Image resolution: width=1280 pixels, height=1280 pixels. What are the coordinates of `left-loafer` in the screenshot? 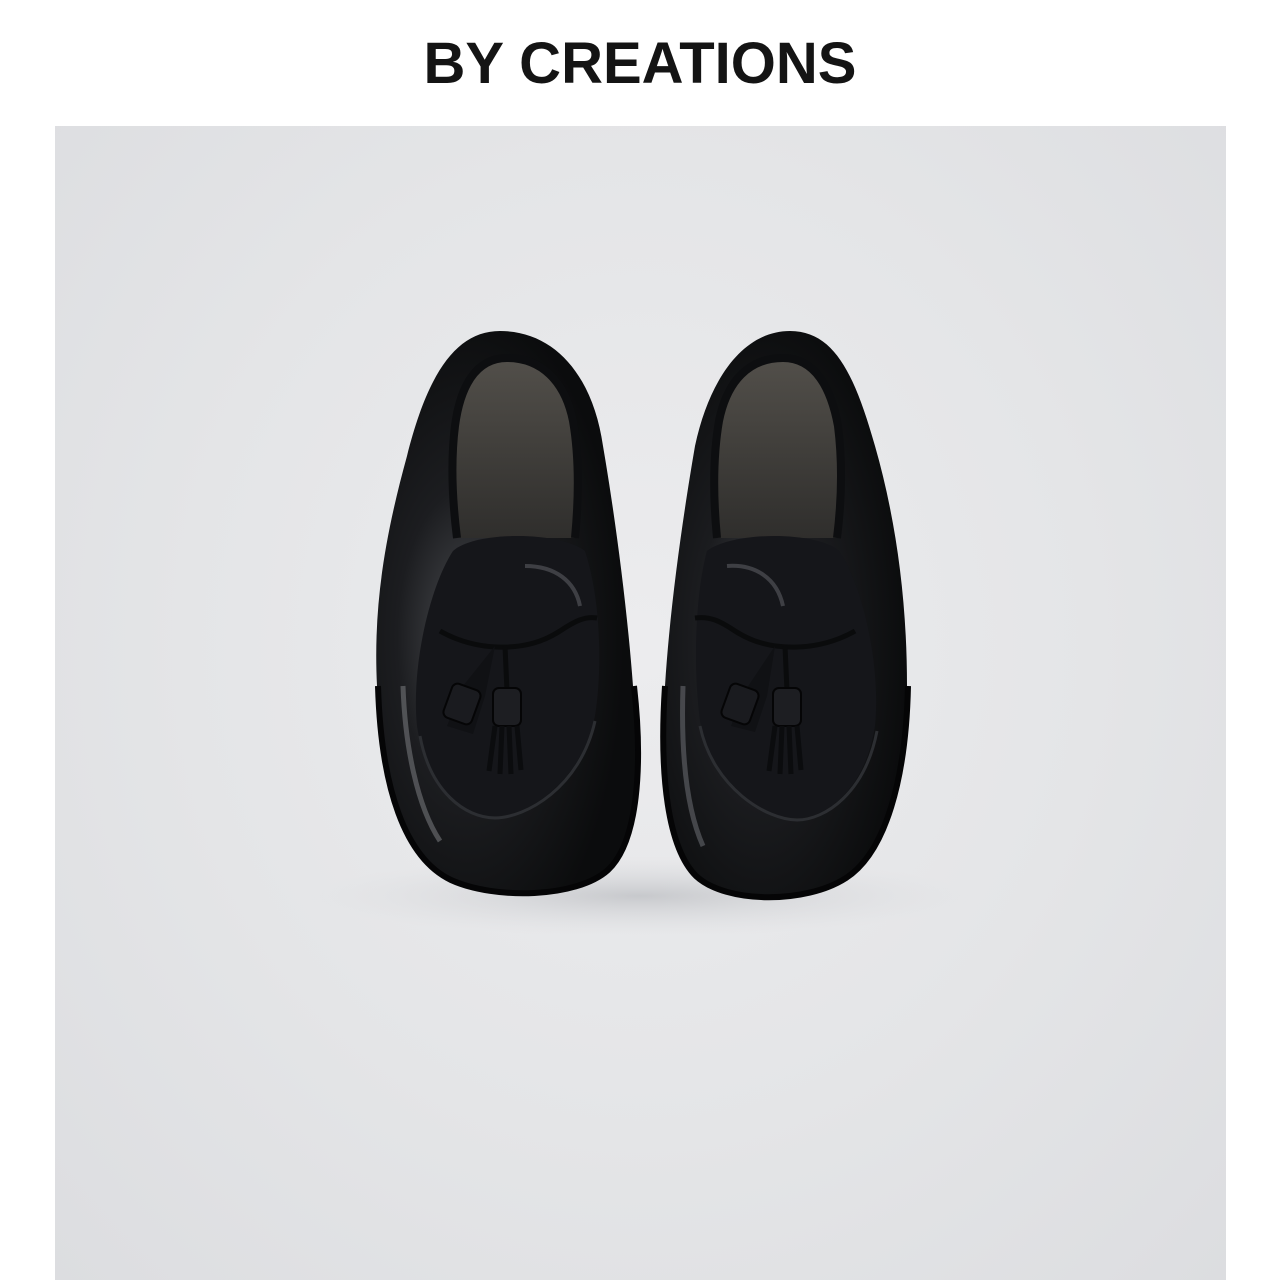 It's located at (508, 614).